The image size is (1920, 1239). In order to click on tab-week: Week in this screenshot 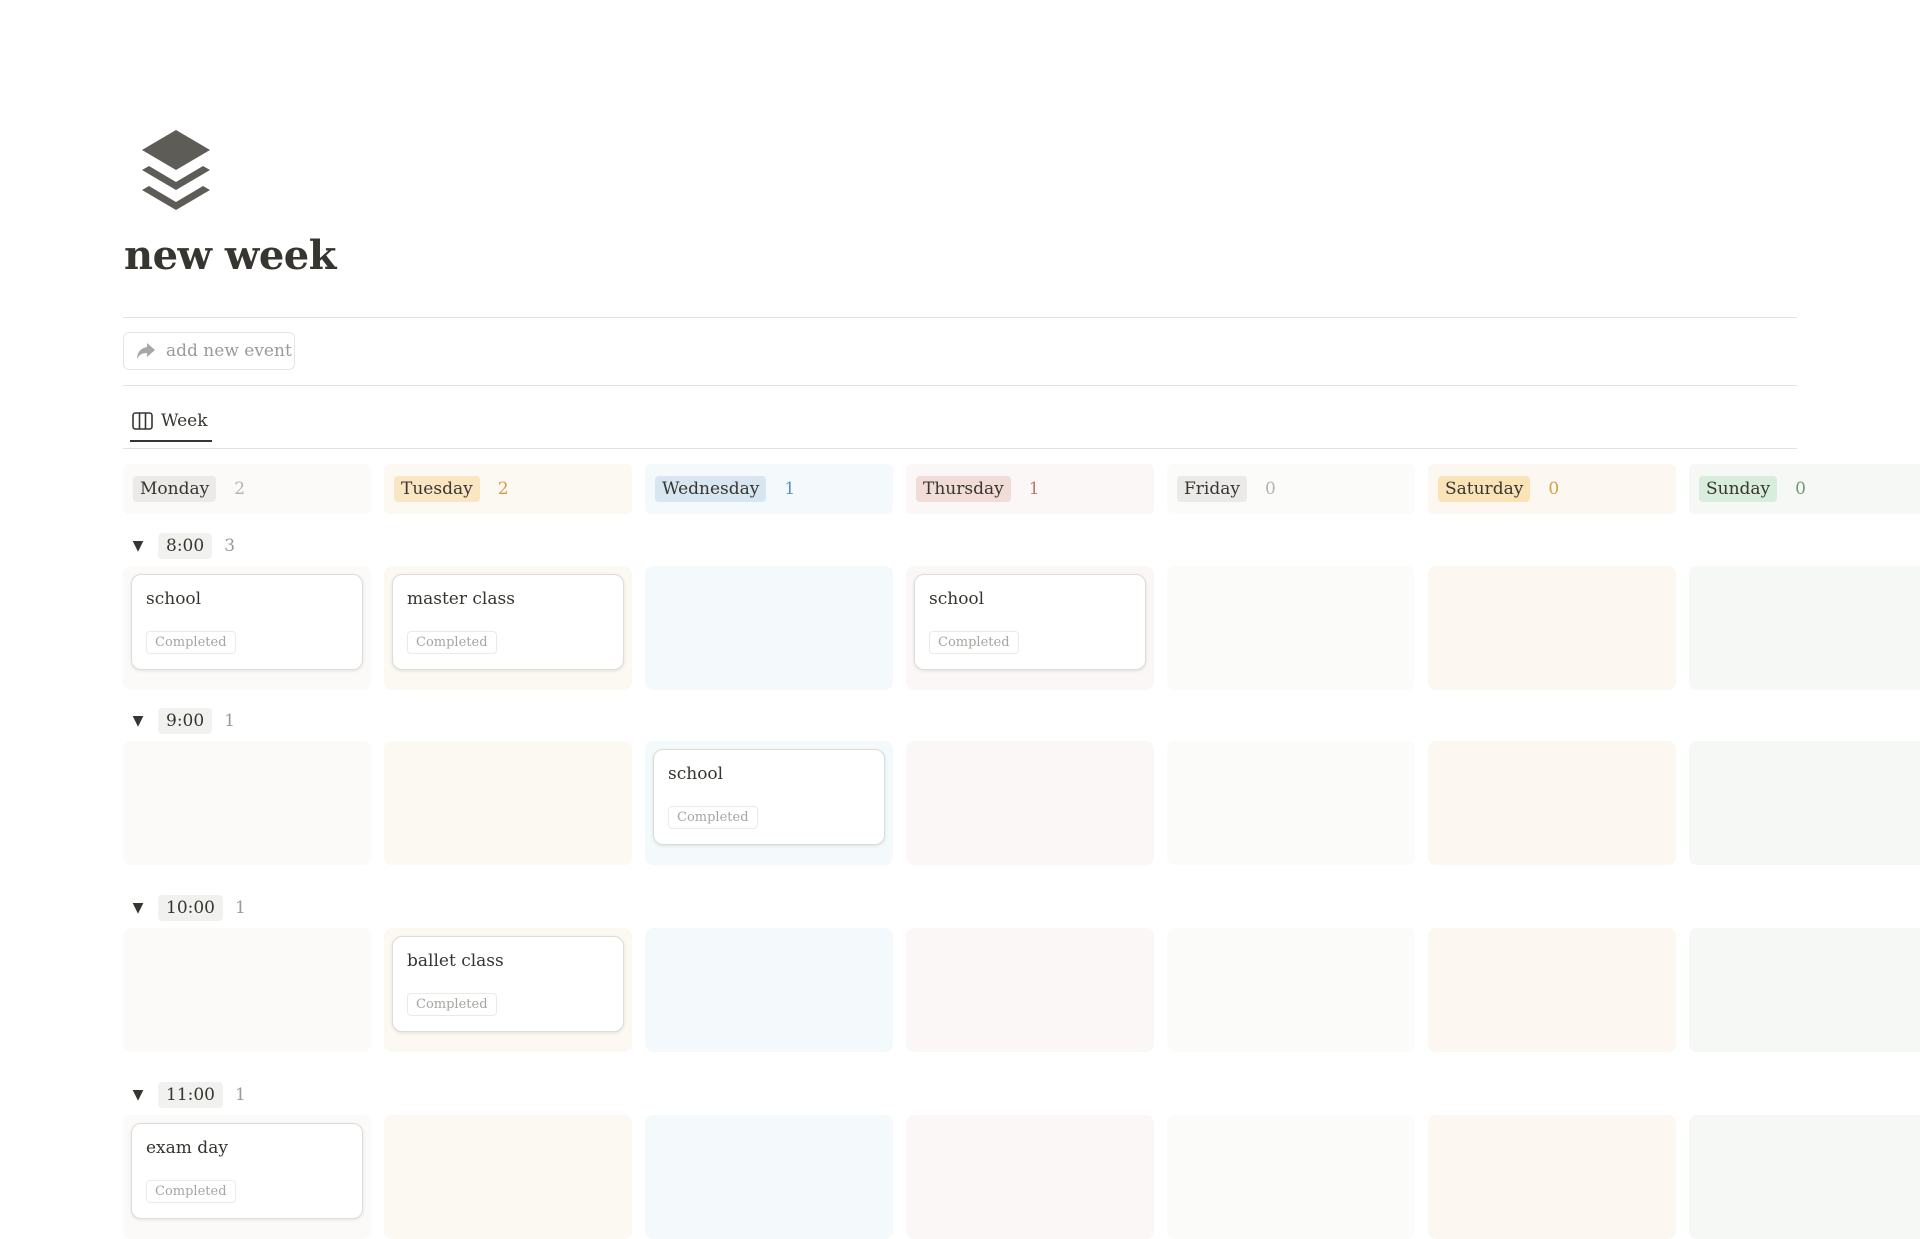, I will do `click(170, 421)`.